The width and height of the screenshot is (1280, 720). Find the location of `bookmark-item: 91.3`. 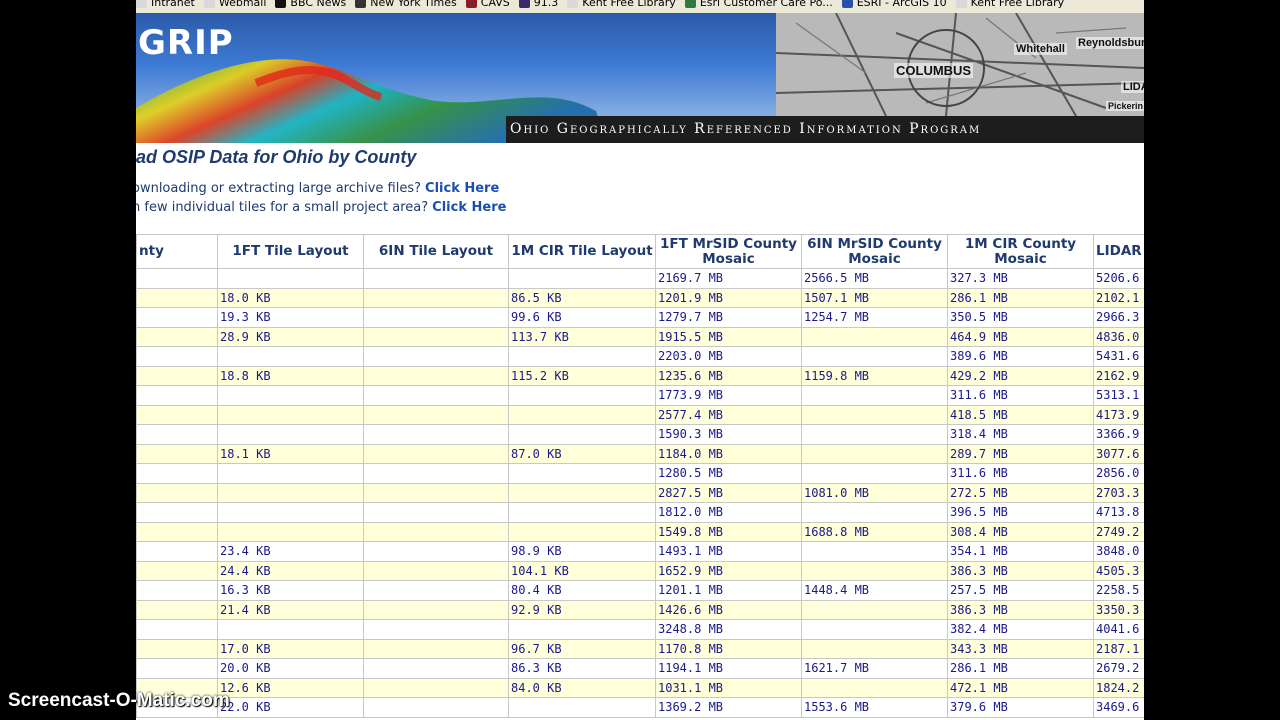

bookmark-item: 91.3 is located at coordinates (538, 4).